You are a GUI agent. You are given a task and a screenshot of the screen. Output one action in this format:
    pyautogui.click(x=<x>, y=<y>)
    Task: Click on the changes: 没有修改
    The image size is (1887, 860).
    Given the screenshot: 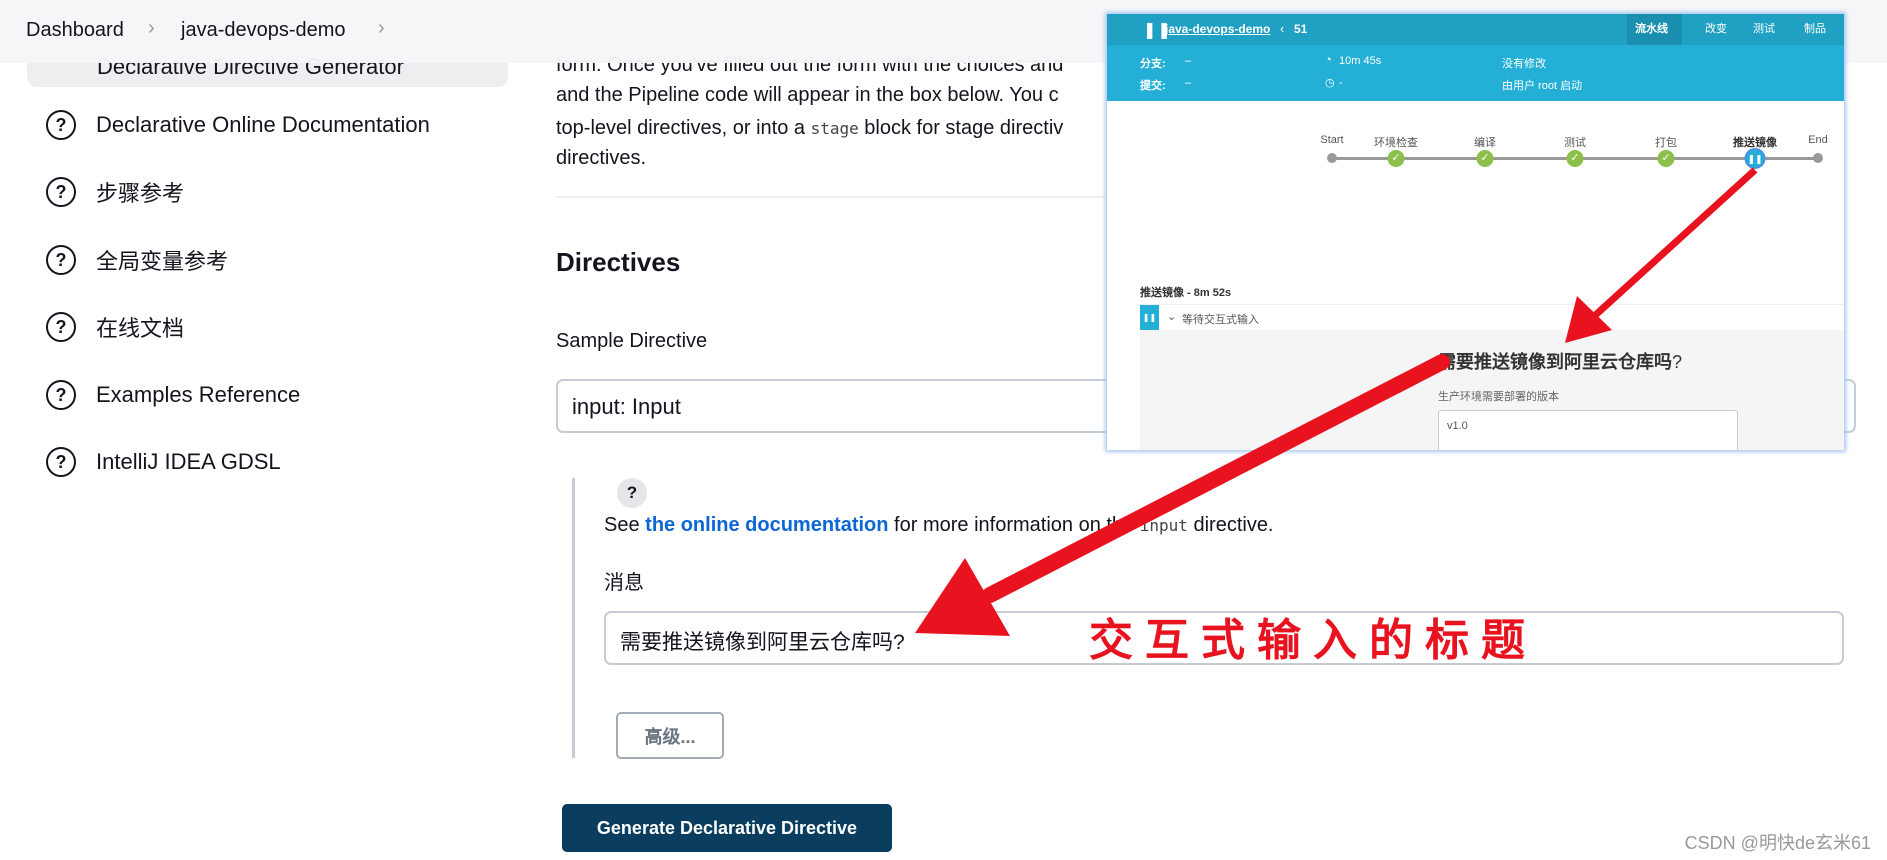 What is the action you would take?
    pyautogui.click(x=1524, y=64)
    